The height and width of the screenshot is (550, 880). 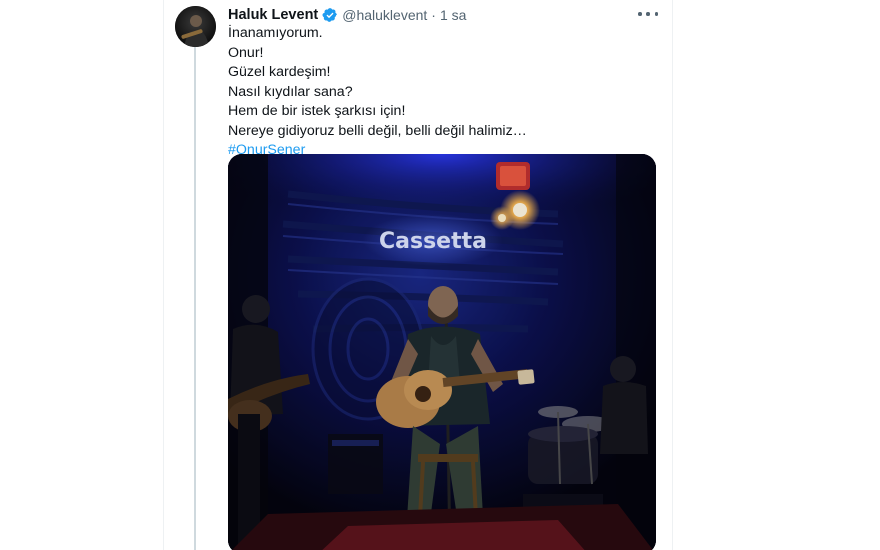 I want to click on handle: @haluklevent, so click(x=384, y=15).